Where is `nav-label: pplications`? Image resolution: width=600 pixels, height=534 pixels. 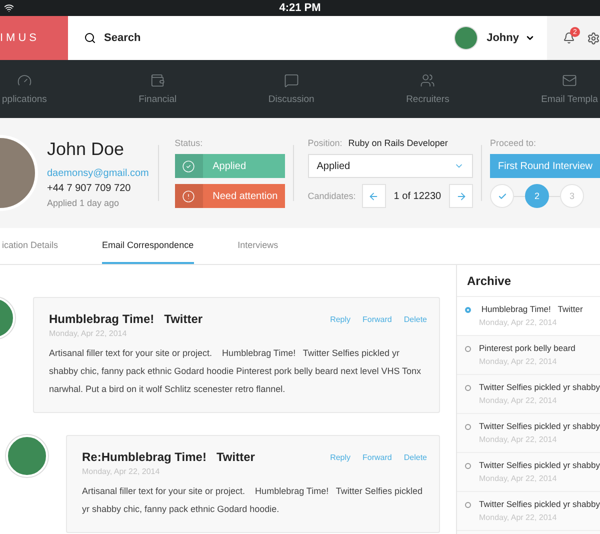 nav-label: pplications is located at coordinates (24, 99).